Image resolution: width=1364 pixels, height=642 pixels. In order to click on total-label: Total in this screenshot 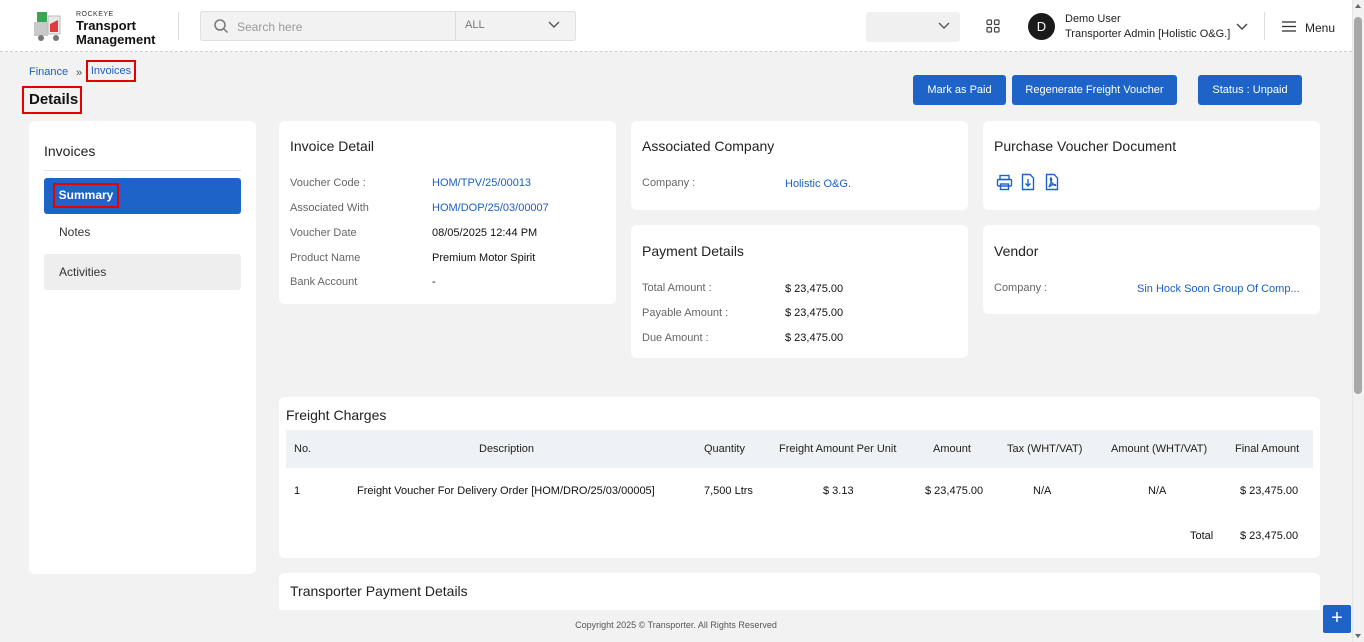, I will do `click(1202, 536)`.